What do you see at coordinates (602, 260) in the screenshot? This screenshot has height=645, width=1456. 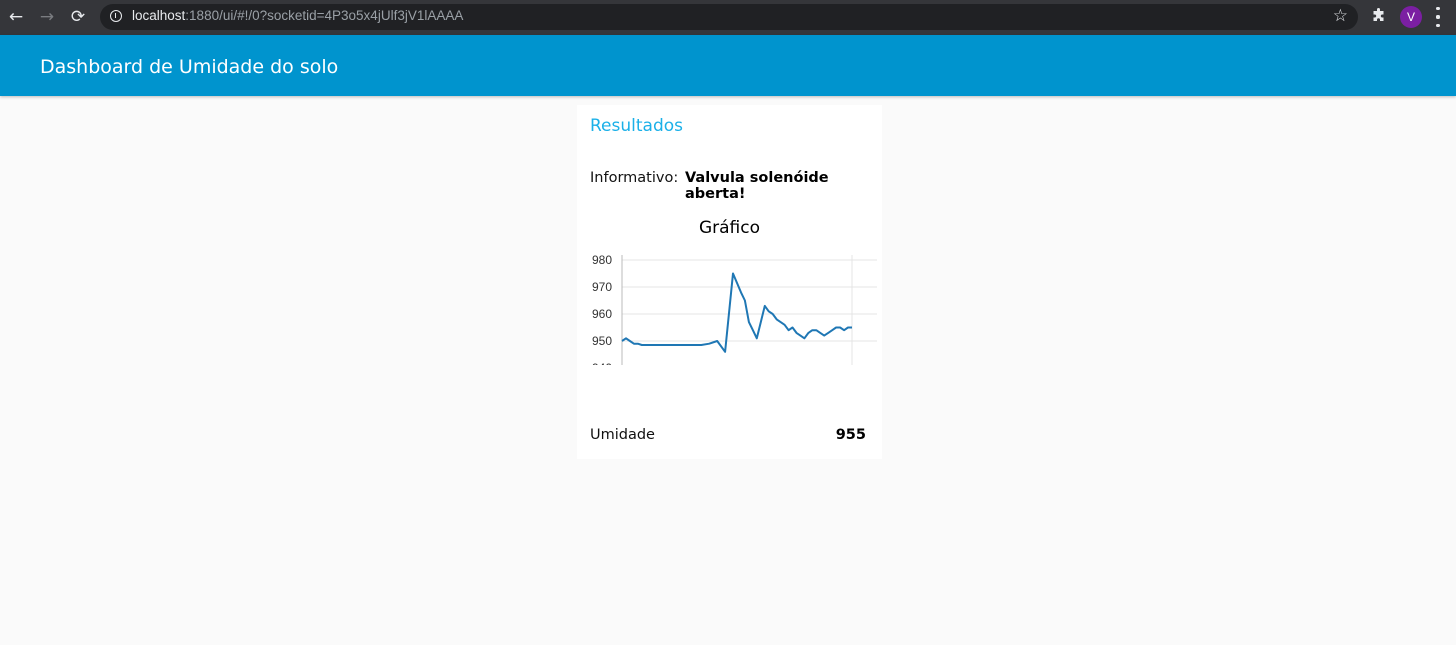 I see `y-tick-label: 980` at bounding box center [602, 260].